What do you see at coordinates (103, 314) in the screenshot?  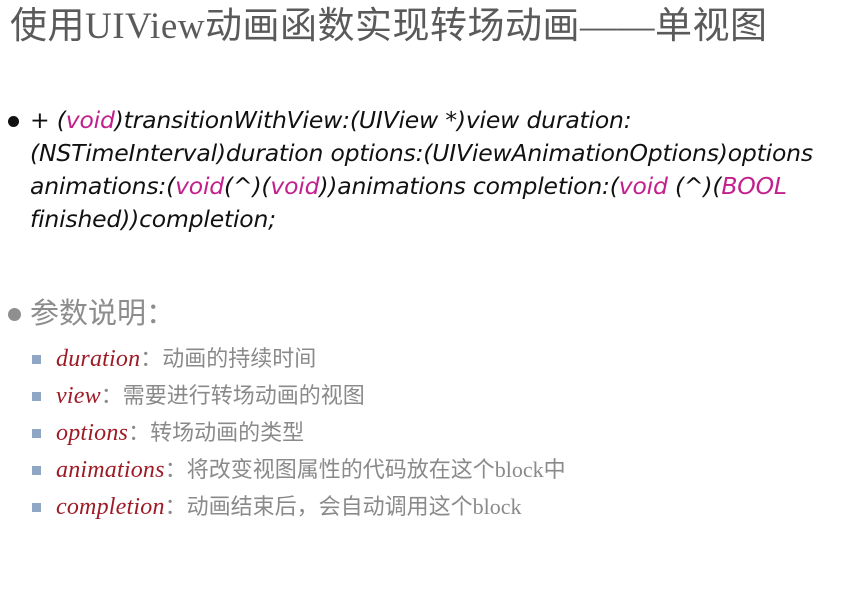 I see `params-heading: 参数说明：` at bounding box center [103, 314].